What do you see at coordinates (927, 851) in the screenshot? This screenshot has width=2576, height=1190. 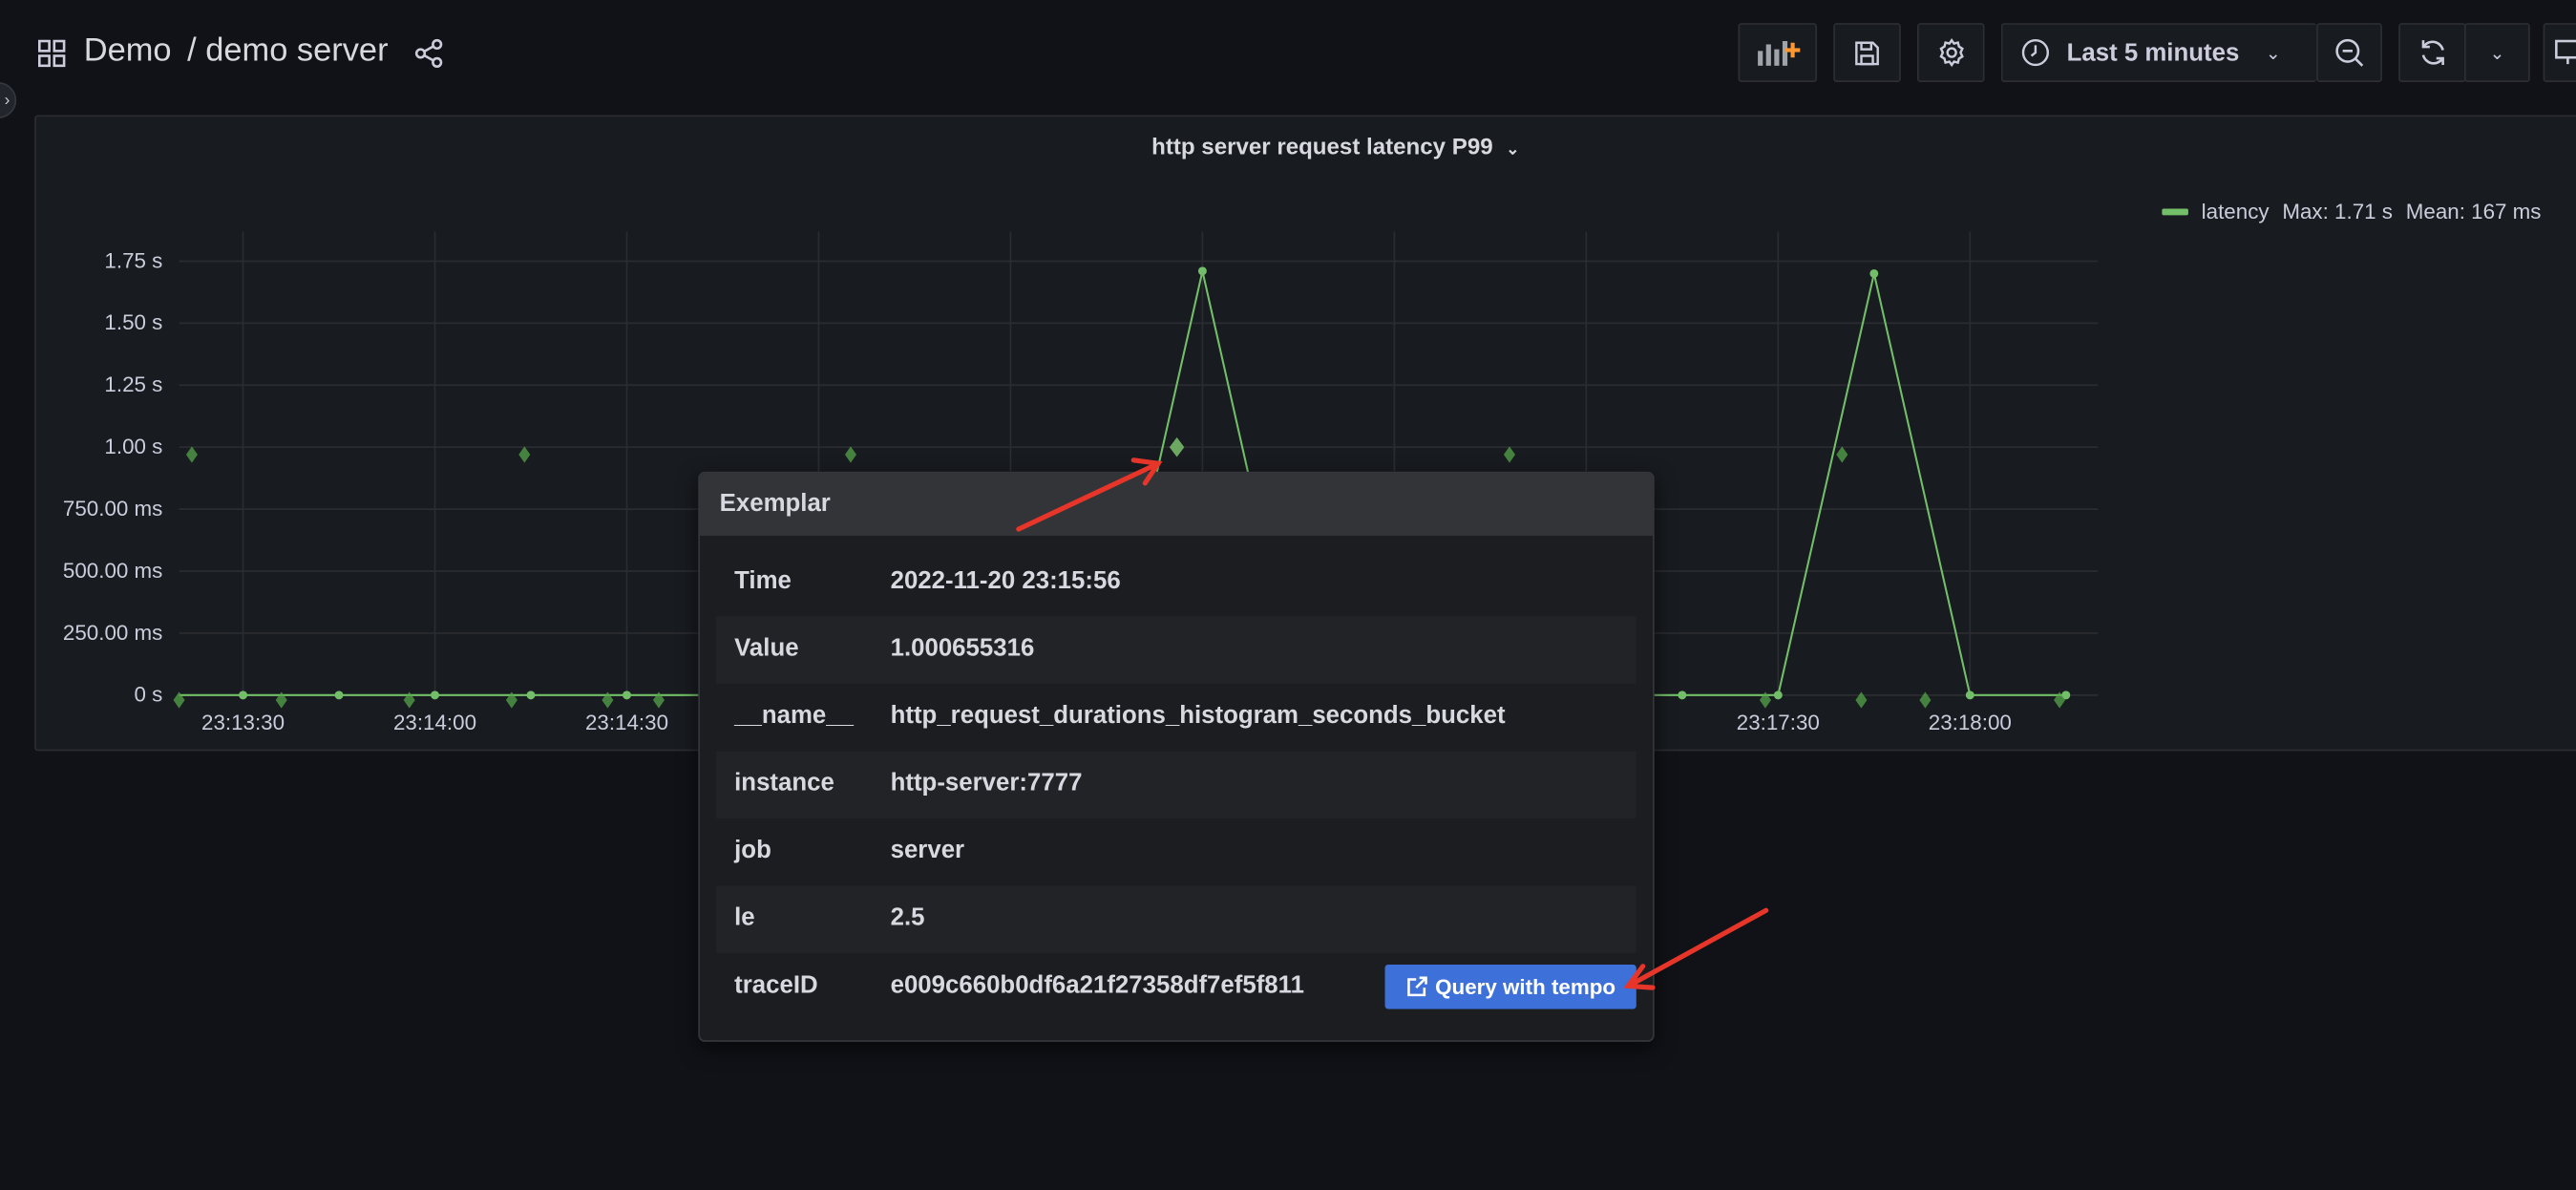 I see `row-value: server` at bounding box center [927, 851].